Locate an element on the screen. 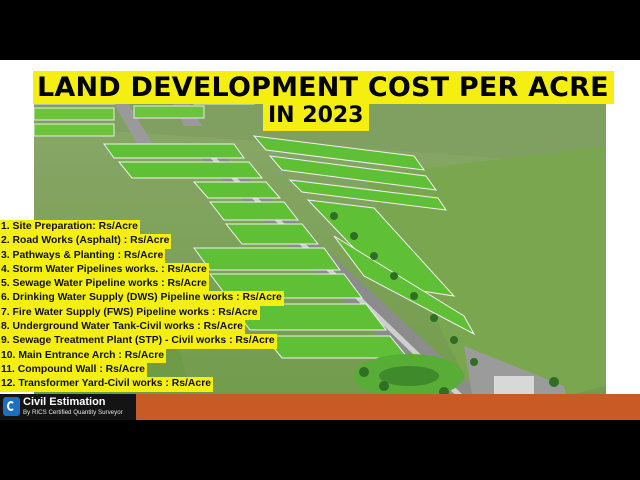 The image size is (640, 480). list-item: 11. Compound Wall : Rs/Acre is located at coordinates (73, 370).